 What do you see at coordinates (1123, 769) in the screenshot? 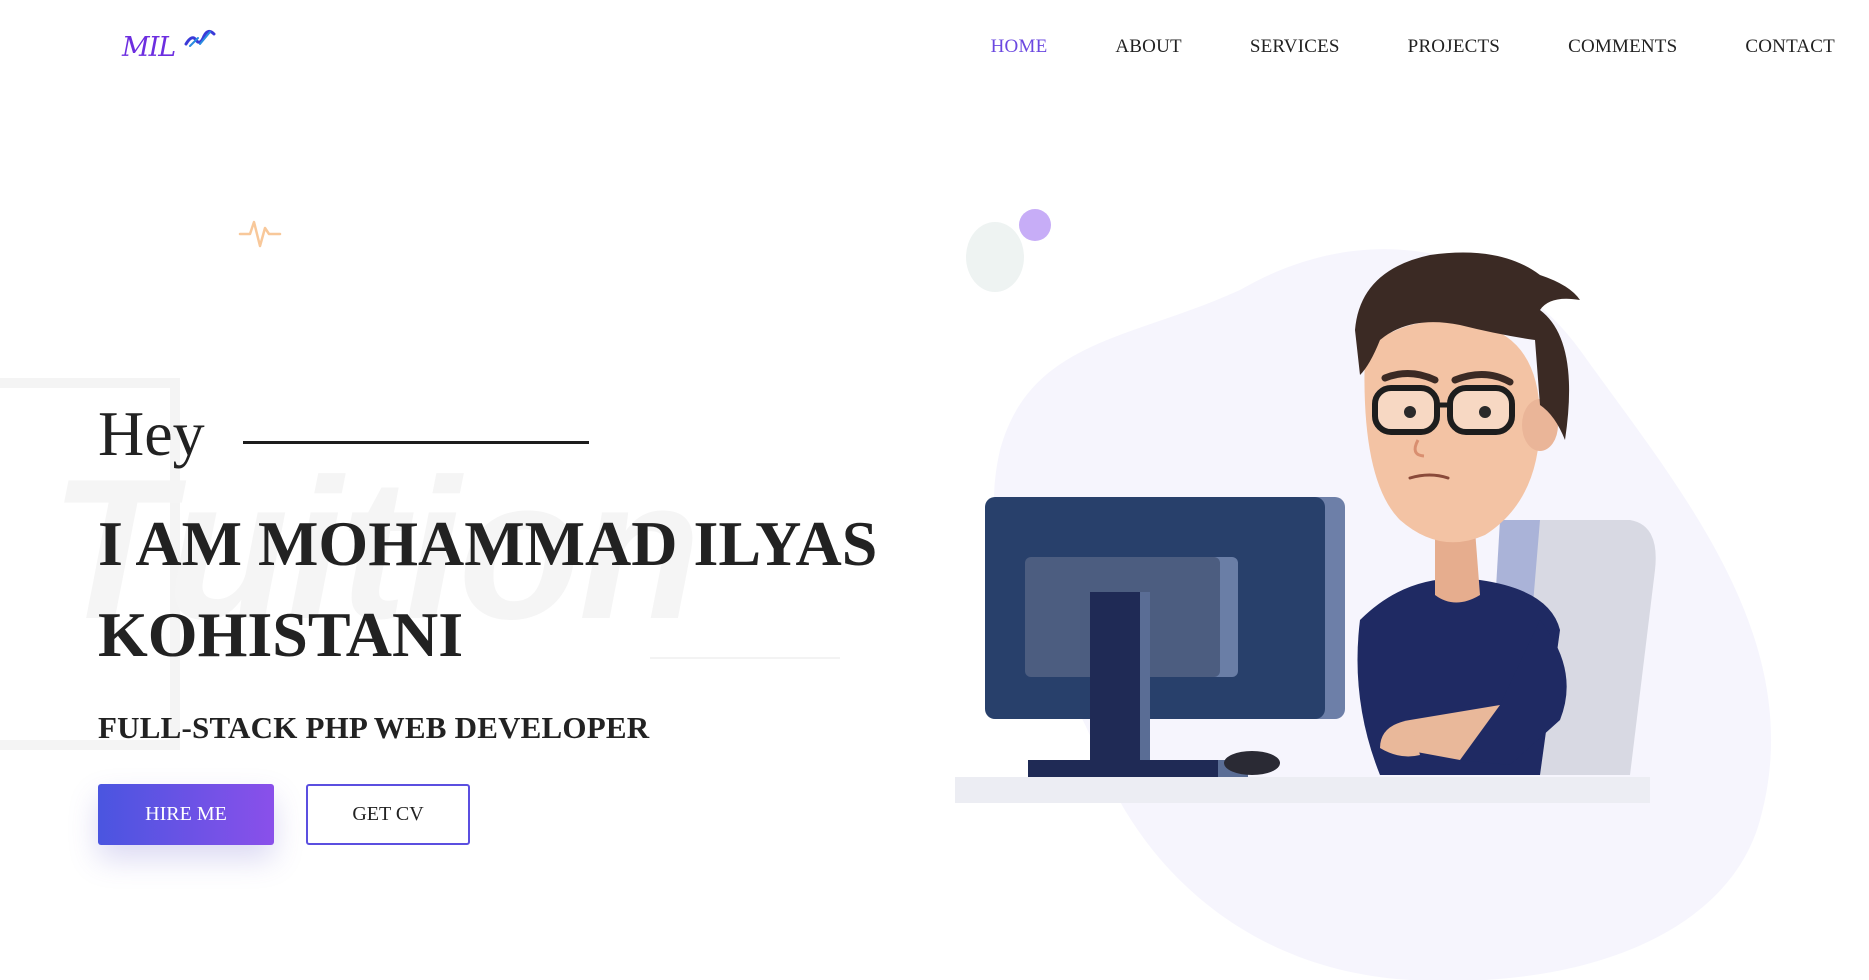
I see `monitor-base` at bounding box center [1123, 769].